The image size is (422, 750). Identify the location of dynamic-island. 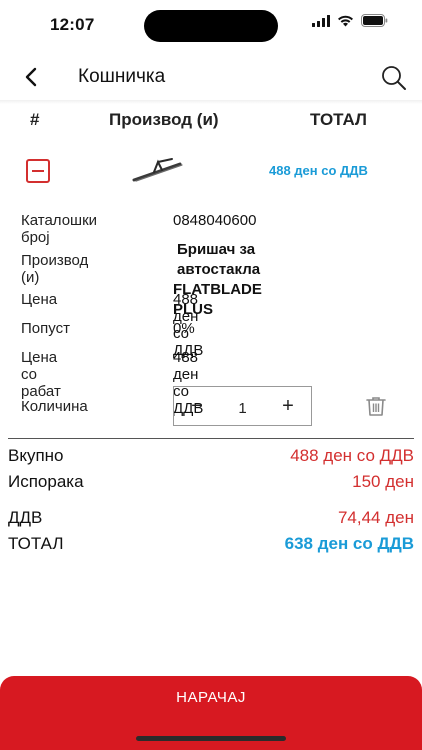
(211, 26).